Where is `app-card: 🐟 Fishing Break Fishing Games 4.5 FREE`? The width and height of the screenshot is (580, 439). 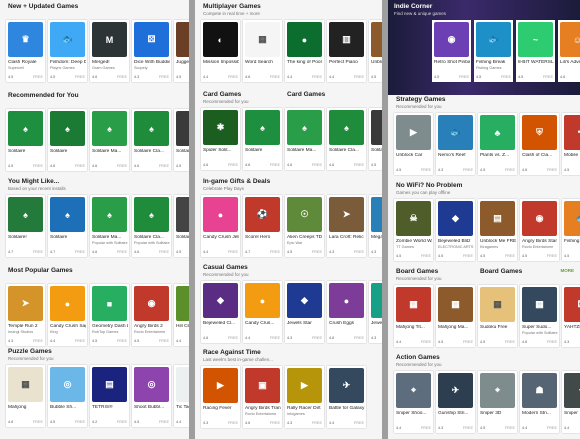 app-card: 🐟 Fishing Break Fishing Games 4.5 FREE is located at coordinates (493, 51).